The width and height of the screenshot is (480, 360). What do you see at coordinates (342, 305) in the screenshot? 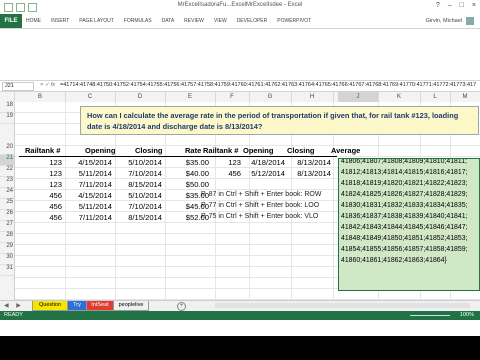
I see `horizontal-scrollbar` at bounding box center [342, 305].